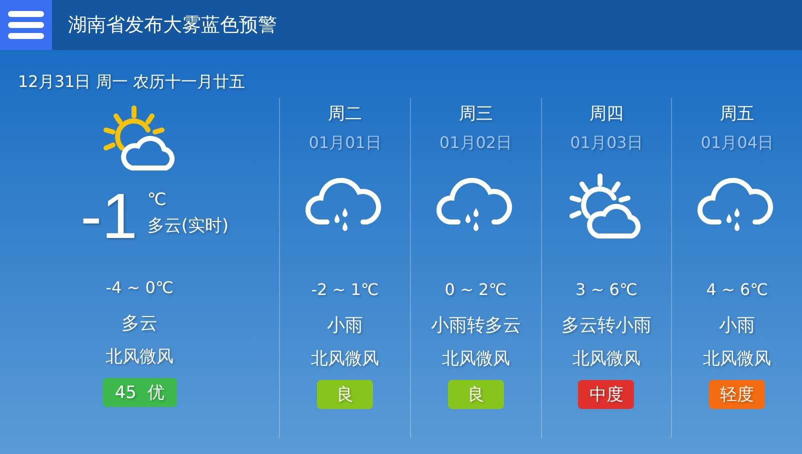 The width and height of the screenshot is (802, 454). I want to click on temperature-unit: ℃, so click(157, 200).